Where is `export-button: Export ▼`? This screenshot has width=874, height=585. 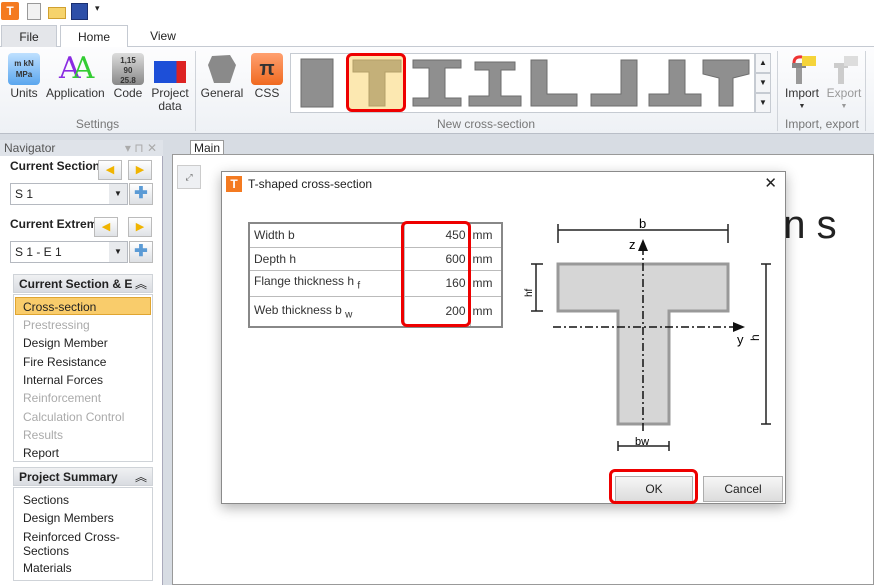
export-button: Export ▼ is located at coordinates (844, 83).